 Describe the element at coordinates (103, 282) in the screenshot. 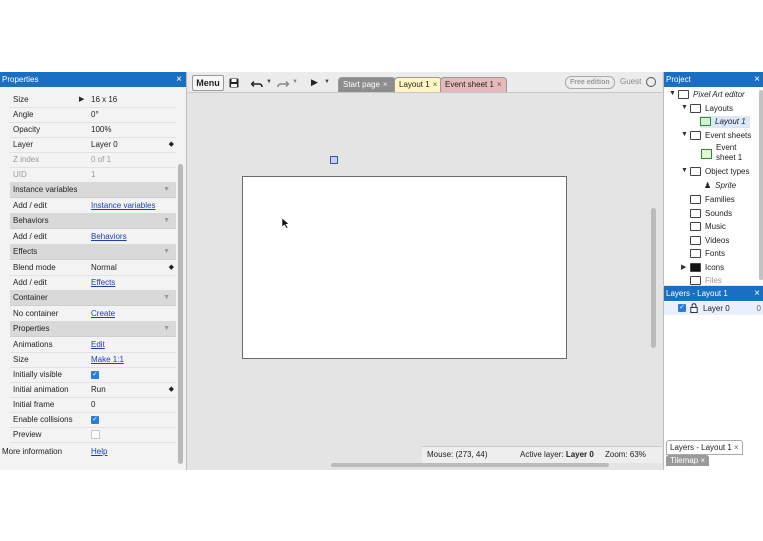

I see `effects-link: Effects` at that location.